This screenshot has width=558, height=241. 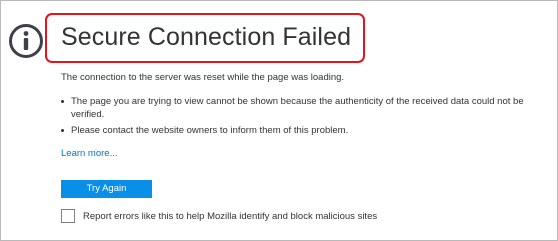 What do you see at coordinates (206, 37) in the screenshot?
I see `page-title: Secure Connection Failed` at bounding box center [206, 37].